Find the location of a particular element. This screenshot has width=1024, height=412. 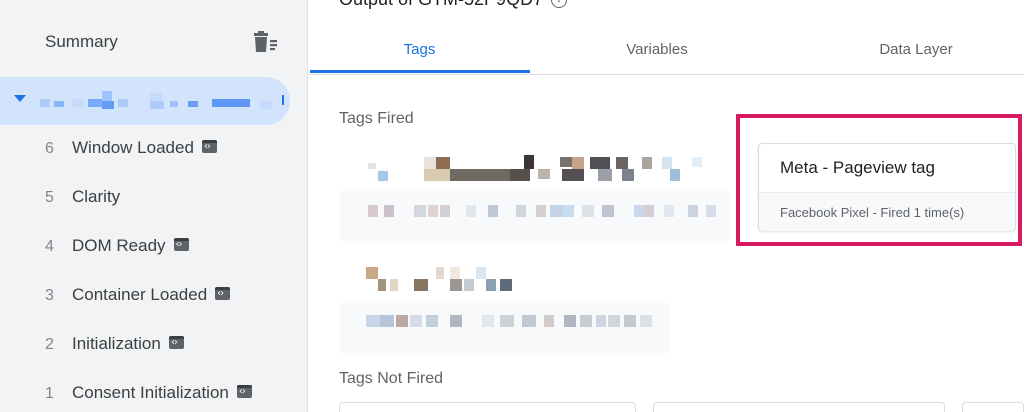

event-item-clarity: 5 Clarity is located at coordinates (150, 199).